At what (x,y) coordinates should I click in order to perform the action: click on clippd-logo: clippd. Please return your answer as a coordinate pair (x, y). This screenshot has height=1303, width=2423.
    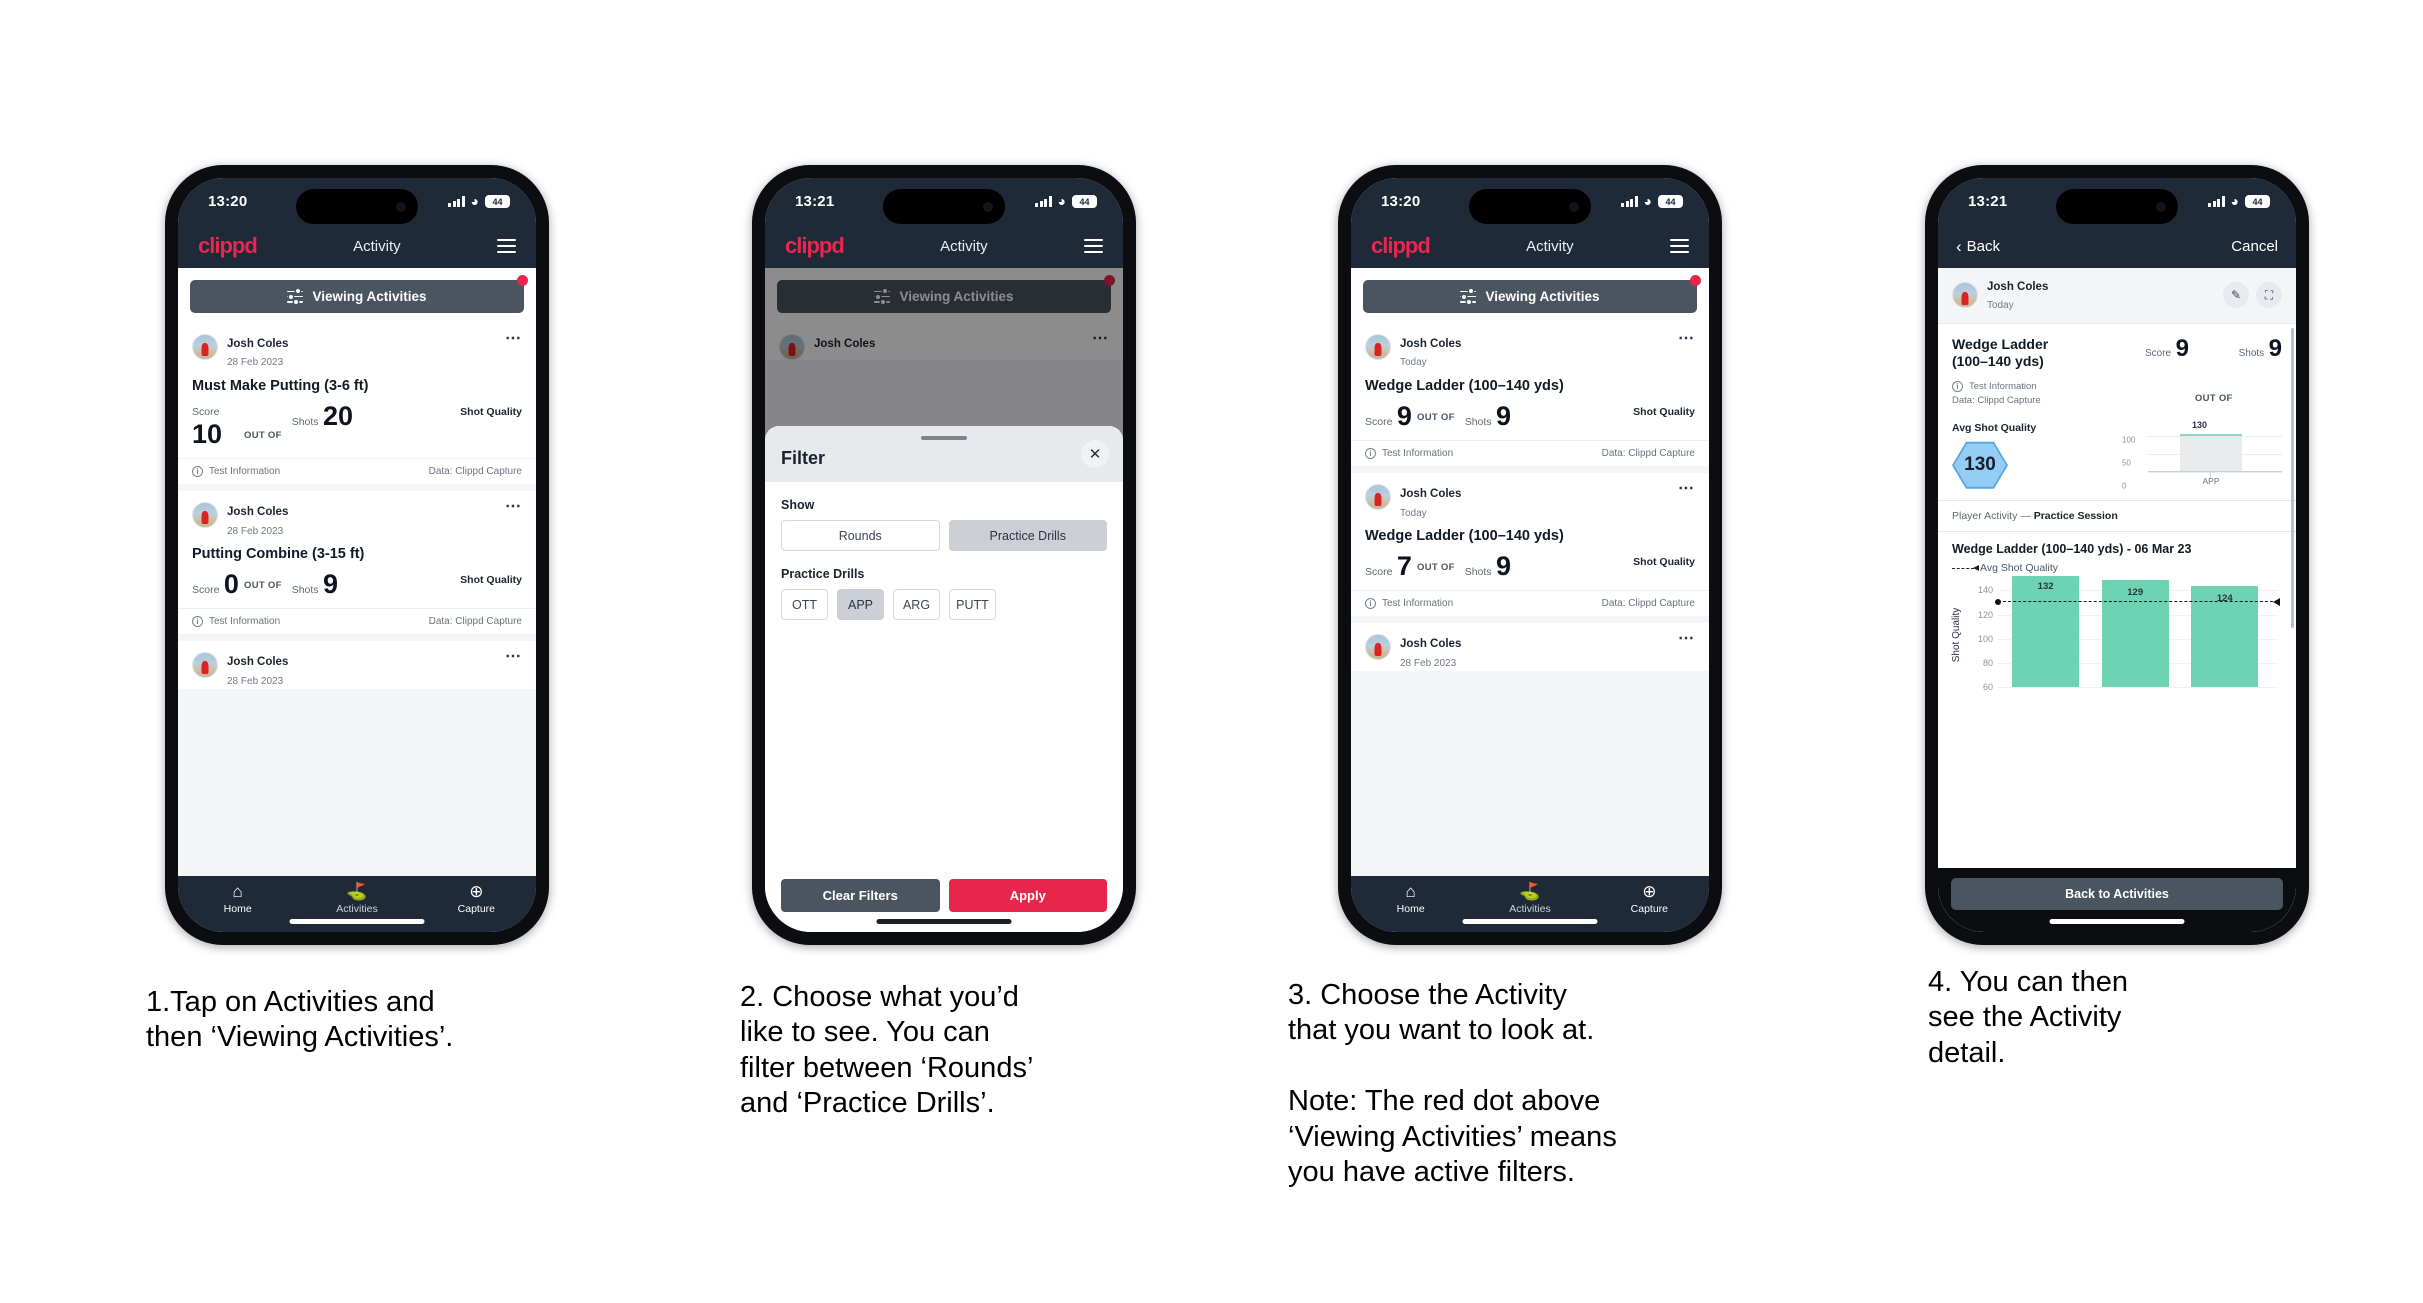
    Looking at the image, I should click on (815, 245).